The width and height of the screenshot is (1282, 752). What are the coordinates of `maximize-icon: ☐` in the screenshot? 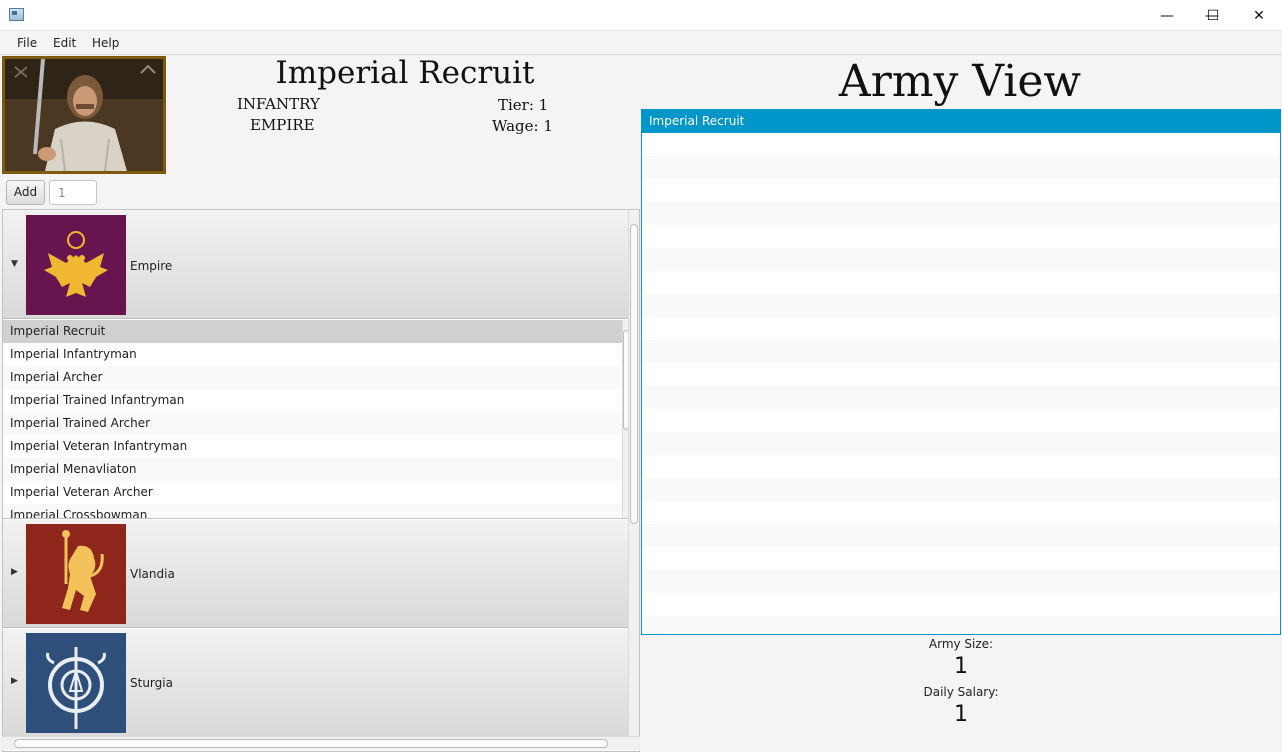 It's located at (1213, 15).